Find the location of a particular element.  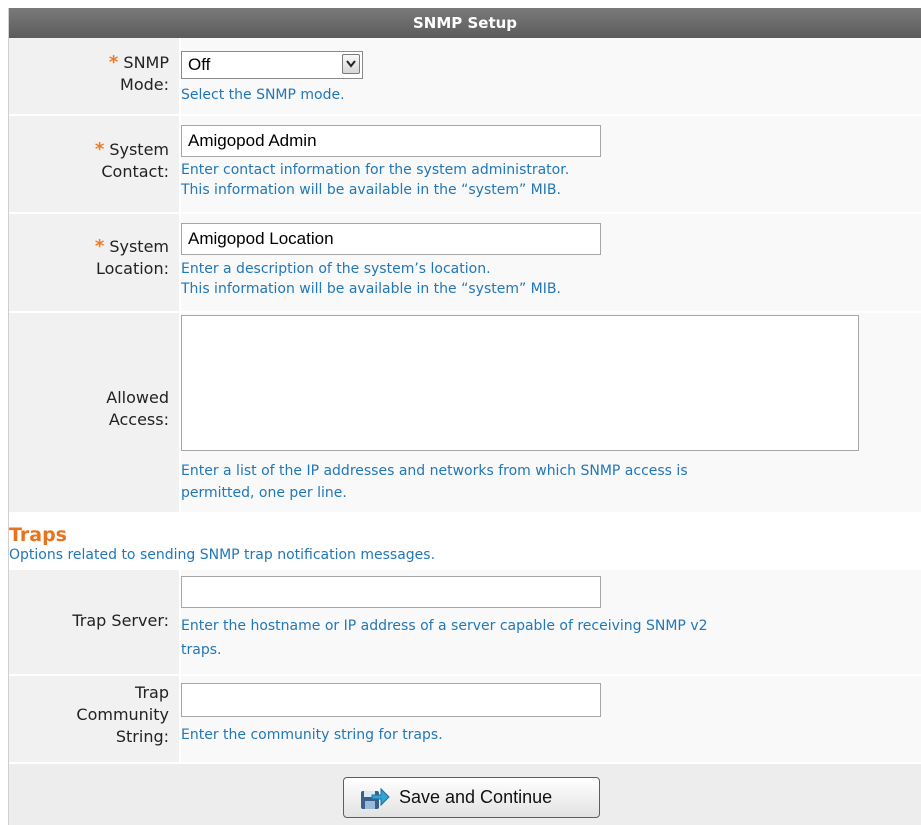

form-actions: Save and Continue is located at coordinates (465, 794).